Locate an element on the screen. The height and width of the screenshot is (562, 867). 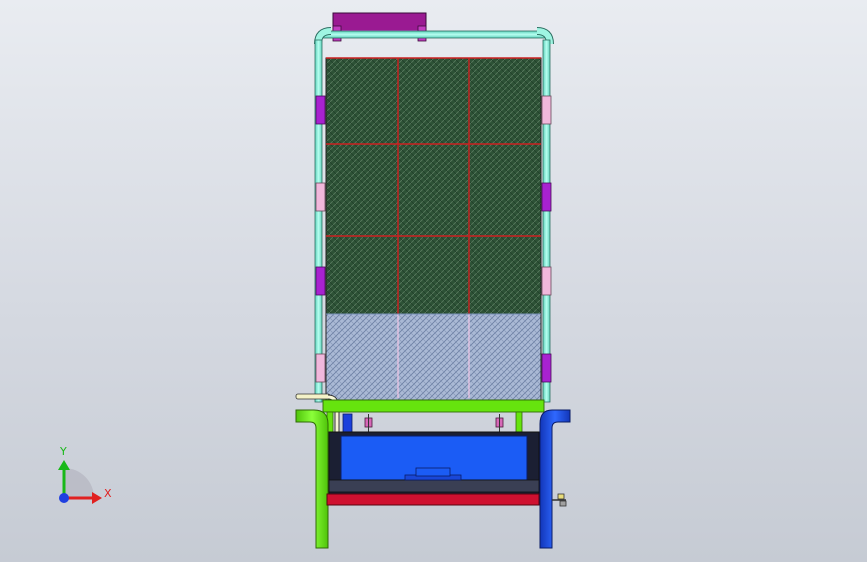
triad-x-label: X is located at coordinates (108, 493).